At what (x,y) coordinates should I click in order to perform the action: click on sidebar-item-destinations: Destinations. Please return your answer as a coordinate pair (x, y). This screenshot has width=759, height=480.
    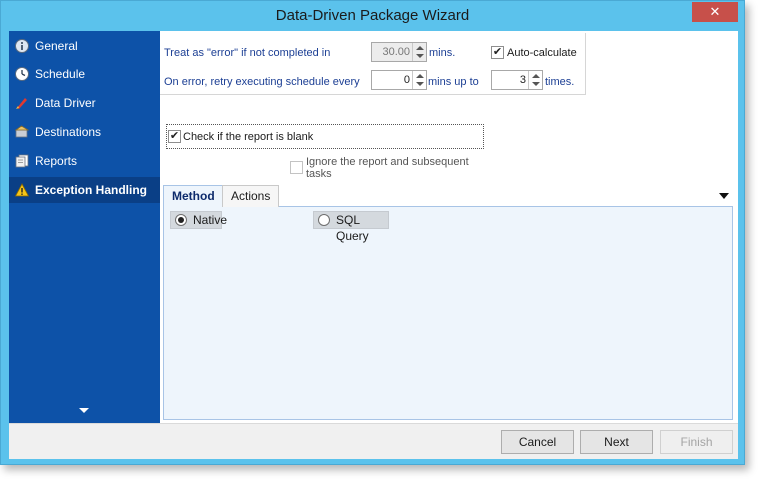
    Looking at the image, I should click on (84, 132).